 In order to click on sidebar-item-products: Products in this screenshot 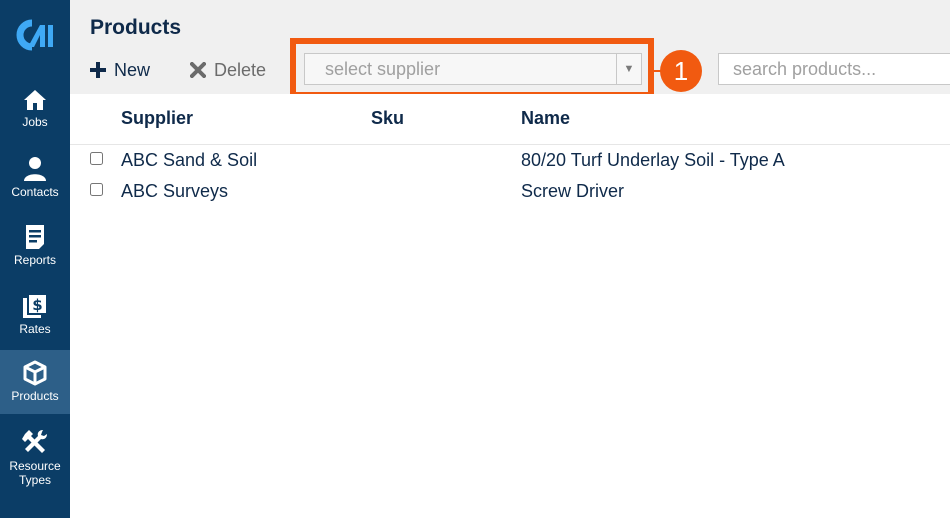, I will do `click(35, 382)`.